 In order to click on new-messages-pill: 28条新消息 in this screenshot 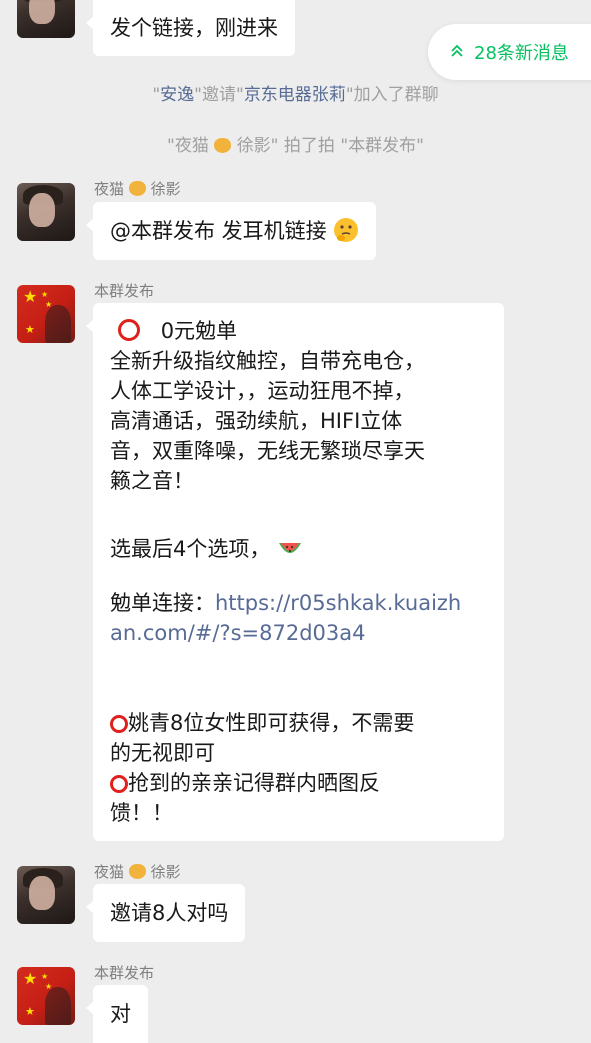, I will do `click(509, 52)`.